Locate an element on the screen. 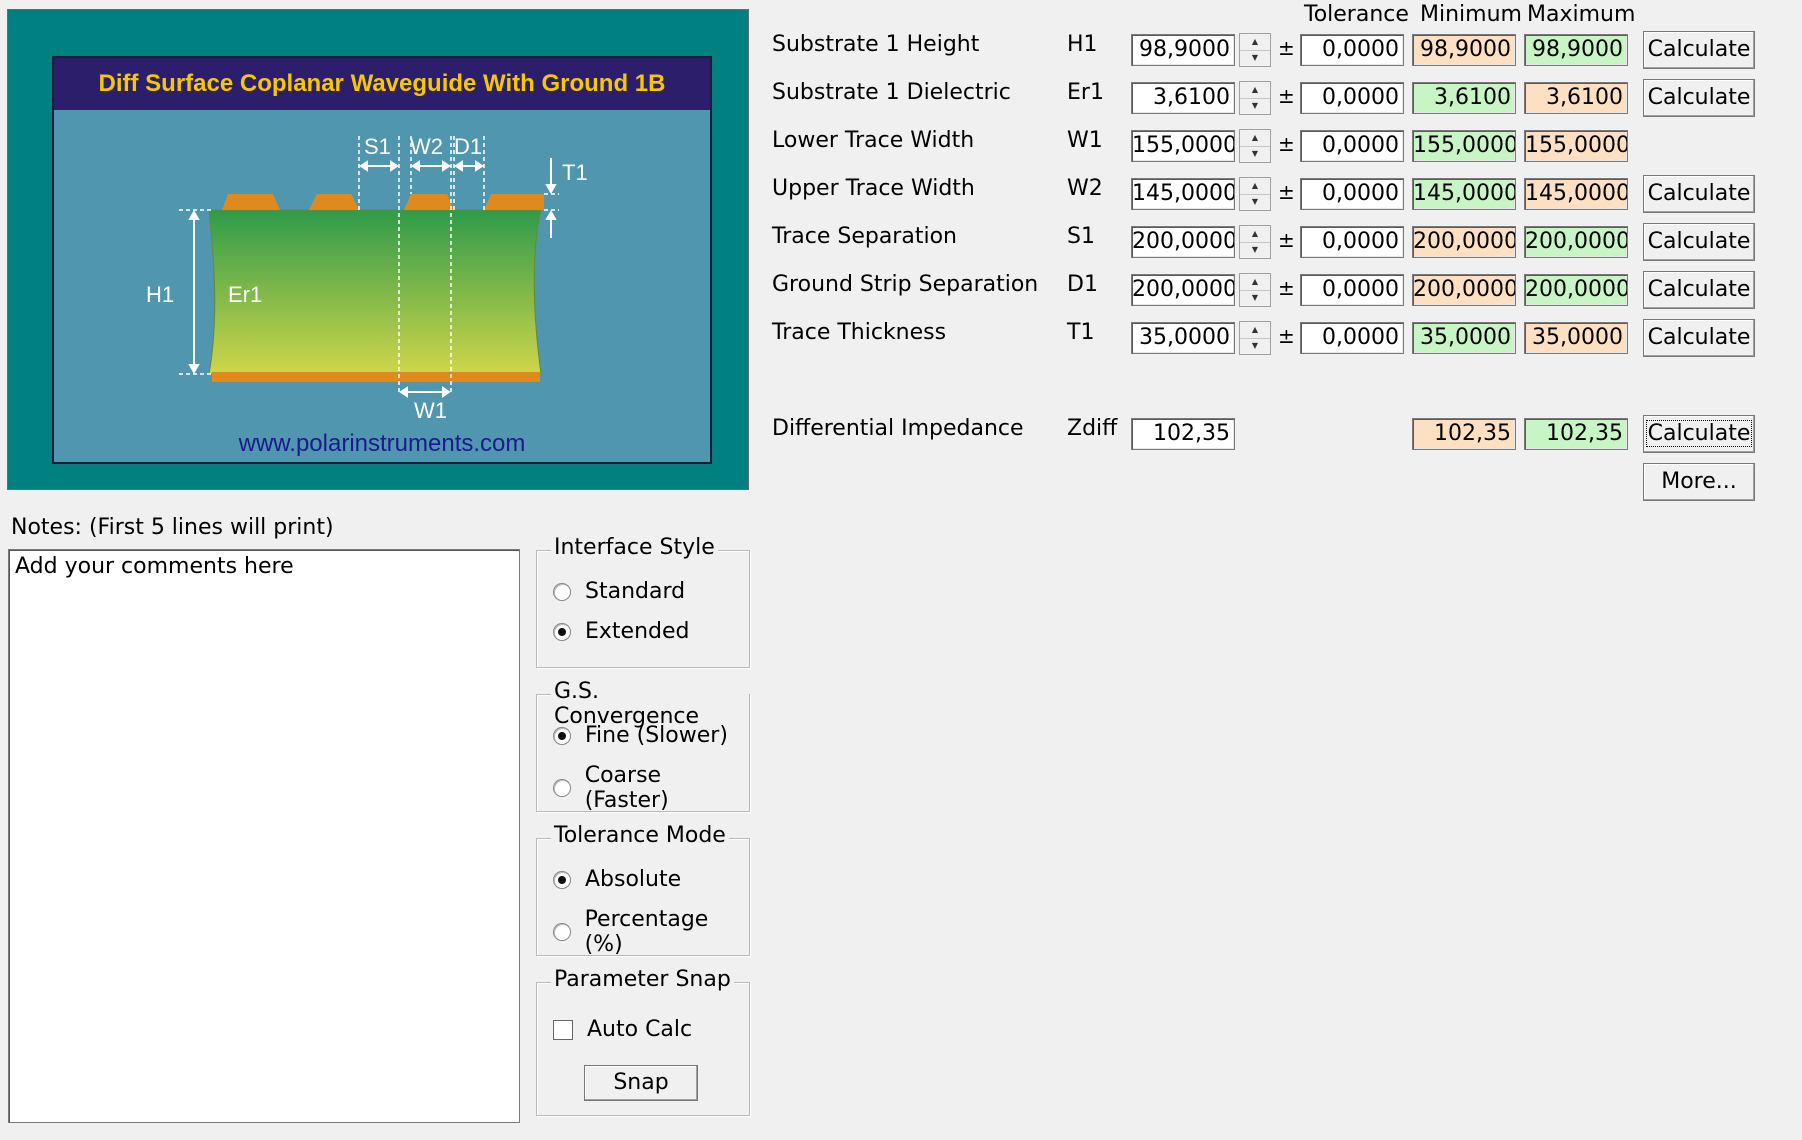 The width and height of the screenshot is (1802, 1140). label-er1: Er1 is located at coordinates (245, 294).